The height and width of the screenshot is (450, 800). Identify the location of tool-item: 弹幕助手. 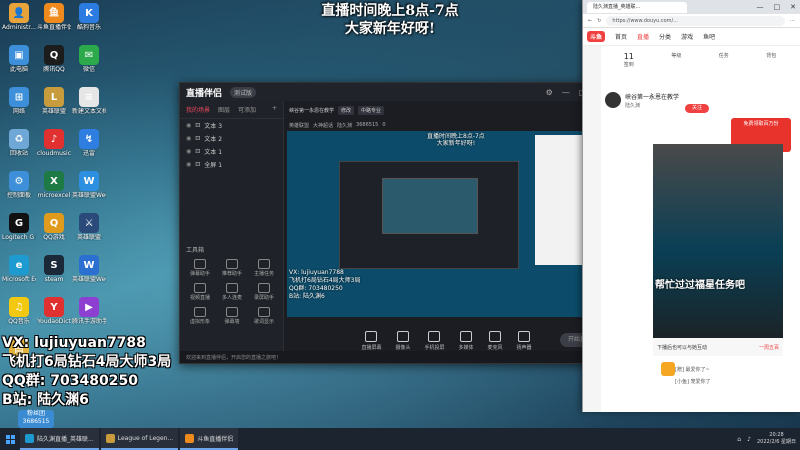
(200, 268).